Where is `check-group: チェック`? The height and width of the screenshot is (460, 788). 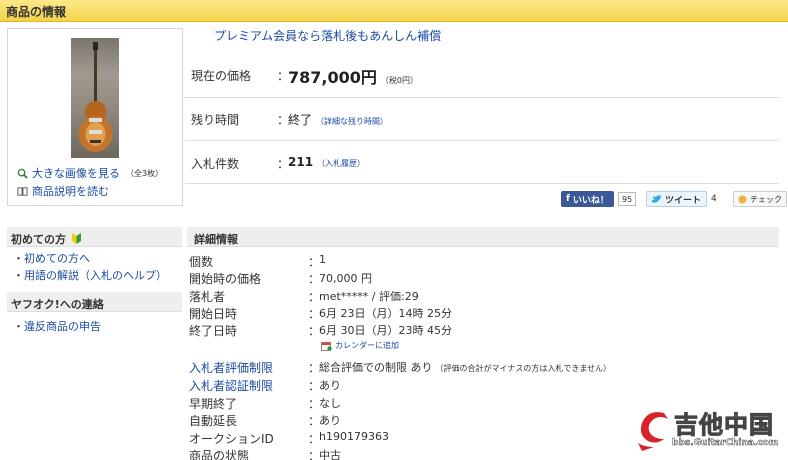
check-group: チェック is located at coordinates (760, 199).